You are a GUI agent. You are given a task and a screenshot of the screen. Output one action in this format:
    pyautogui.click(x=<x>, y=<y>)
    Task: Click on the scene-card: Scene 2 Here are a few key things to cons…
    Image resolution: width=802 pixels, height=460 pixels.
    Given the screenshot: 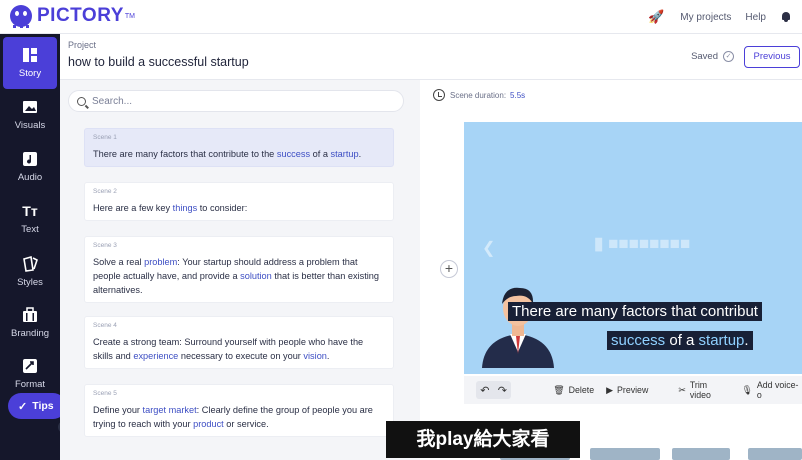 What is the action you would take?
    pyautogui.click(x=239, y=201)
    